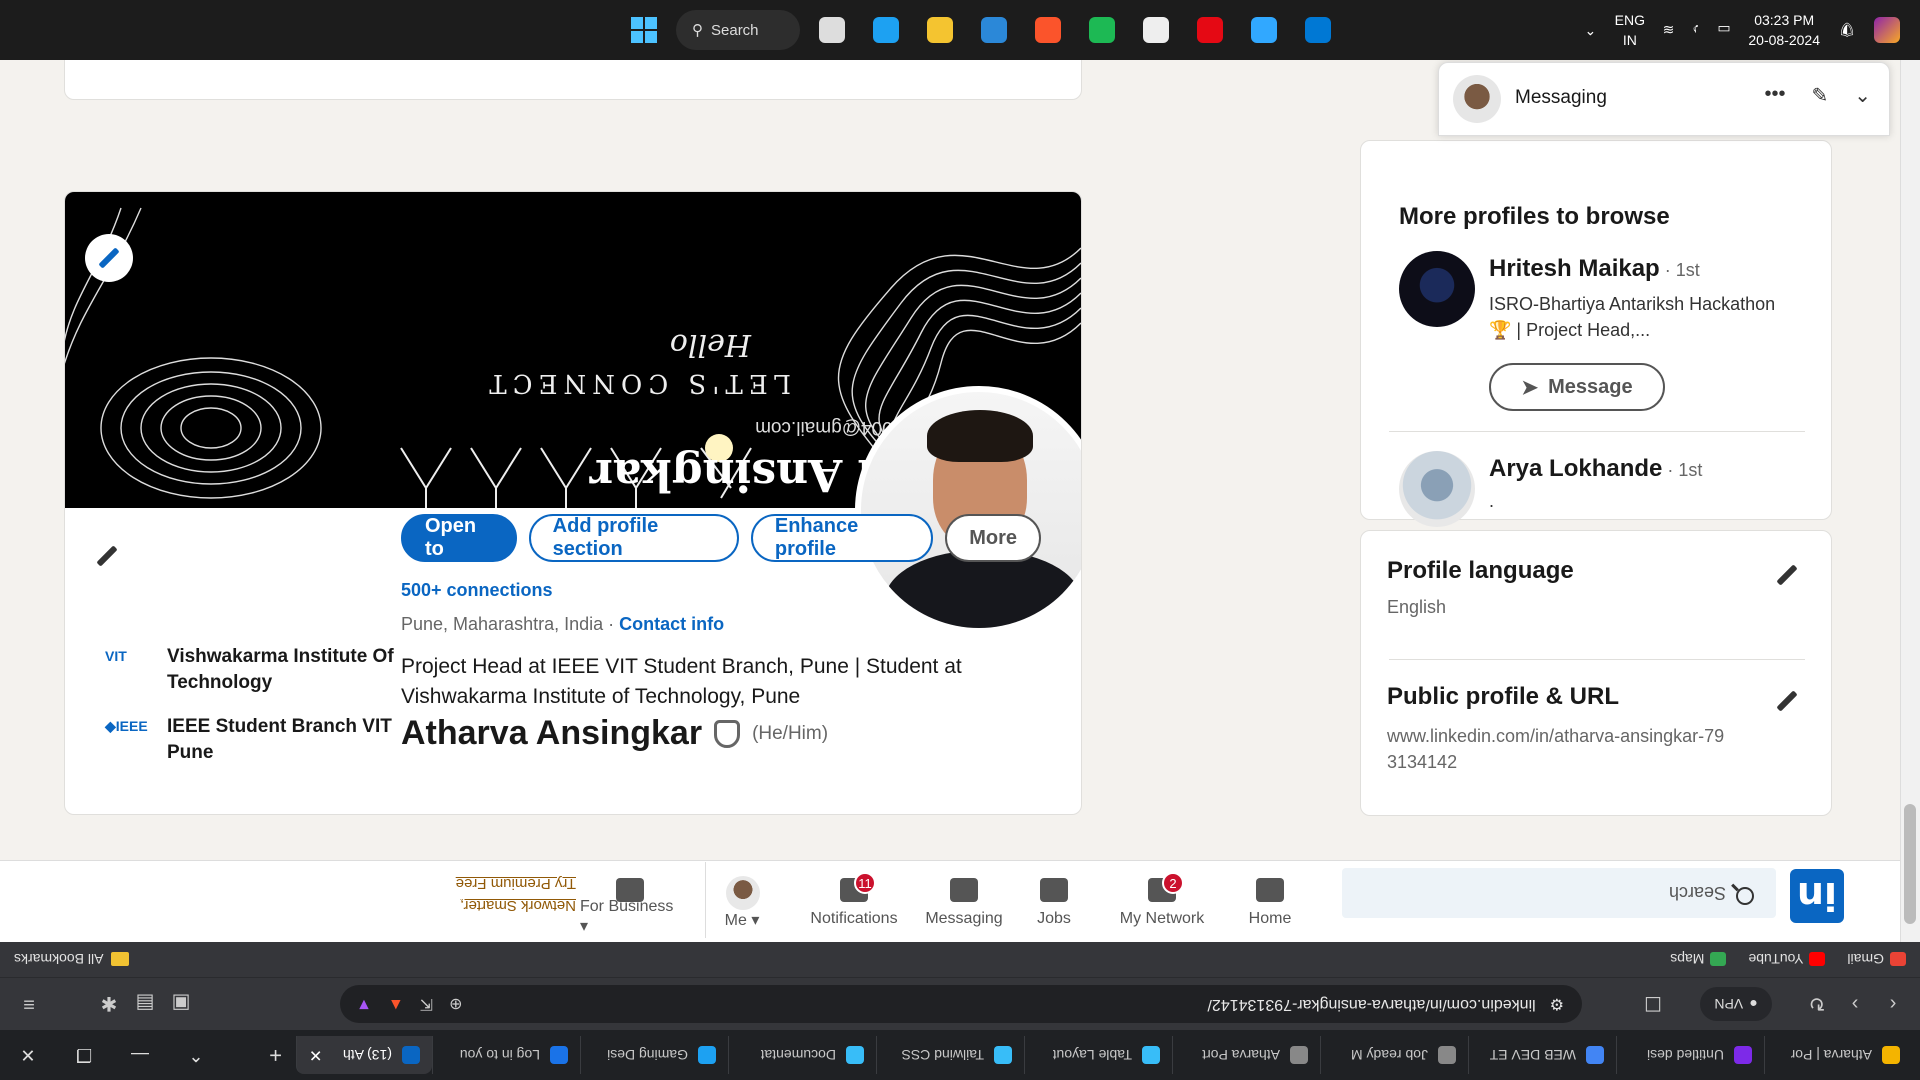 The width and height of the screenshot is (1920, 1080). Describe the element at coordinates (742, 920) in the screenshot. I see `nav-label: Me ▾` at that location.